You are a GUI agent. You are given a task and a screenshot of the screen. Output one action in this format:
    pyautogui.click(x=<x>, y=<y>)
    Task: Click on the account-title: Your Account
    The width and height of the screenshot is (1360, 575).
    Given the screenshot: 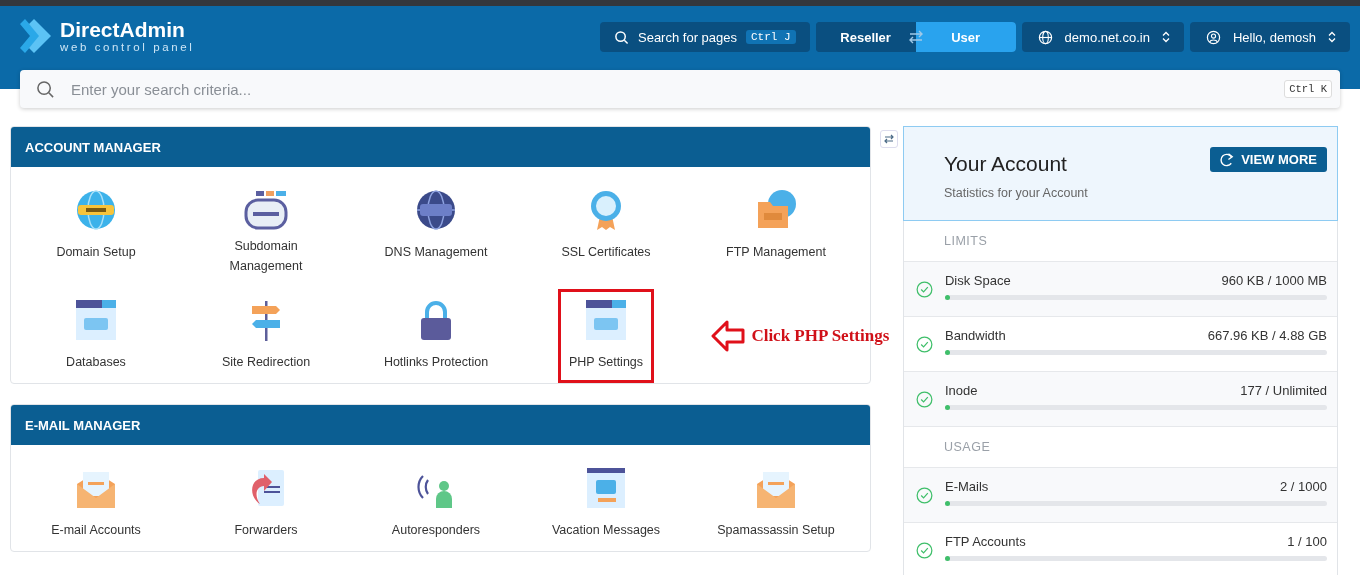 What is the action you would take?
    pyautogui.click(x=1005, y=164)
    